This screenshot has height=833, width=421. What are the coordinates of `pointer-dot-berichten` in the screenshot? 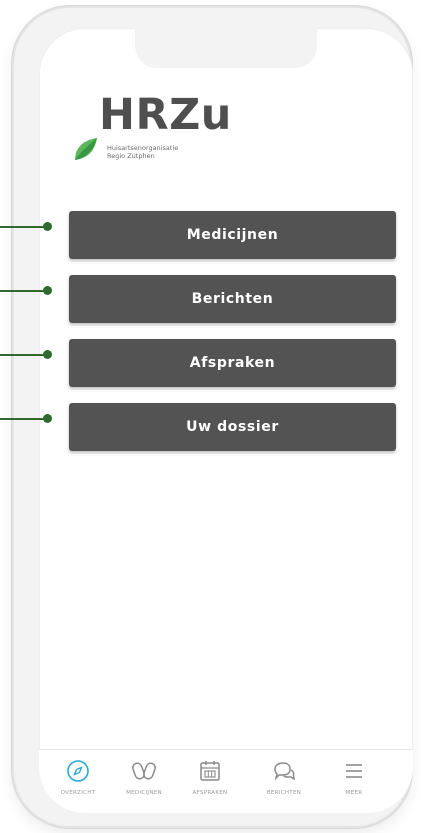 It's located at (47, 290).